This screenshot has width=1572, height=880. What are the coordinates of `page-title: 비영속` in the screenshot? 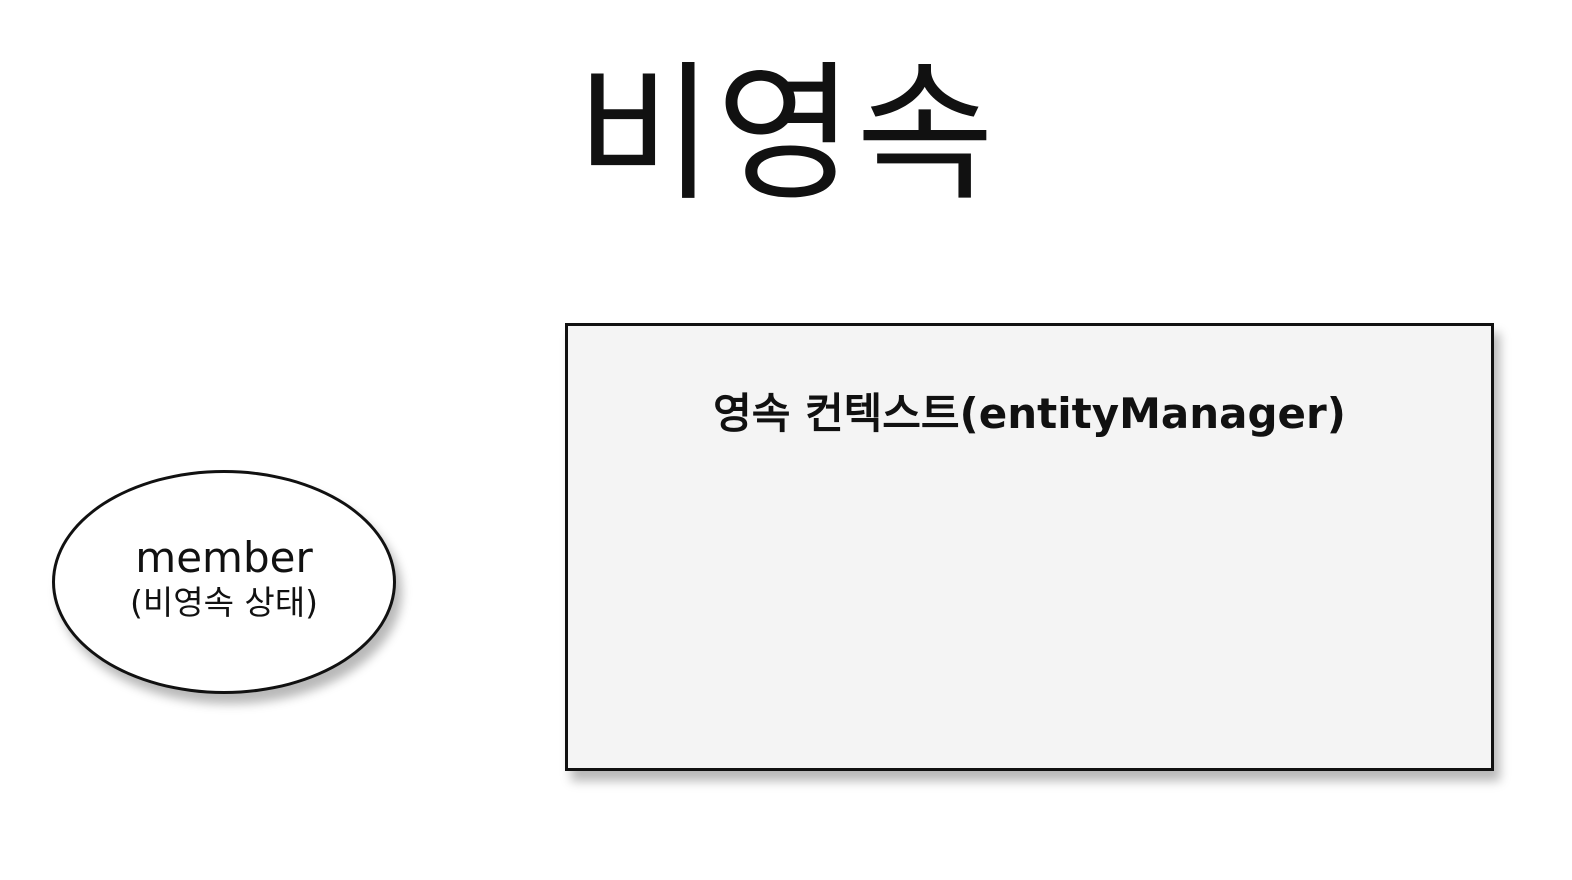 It's located at (785, 135).